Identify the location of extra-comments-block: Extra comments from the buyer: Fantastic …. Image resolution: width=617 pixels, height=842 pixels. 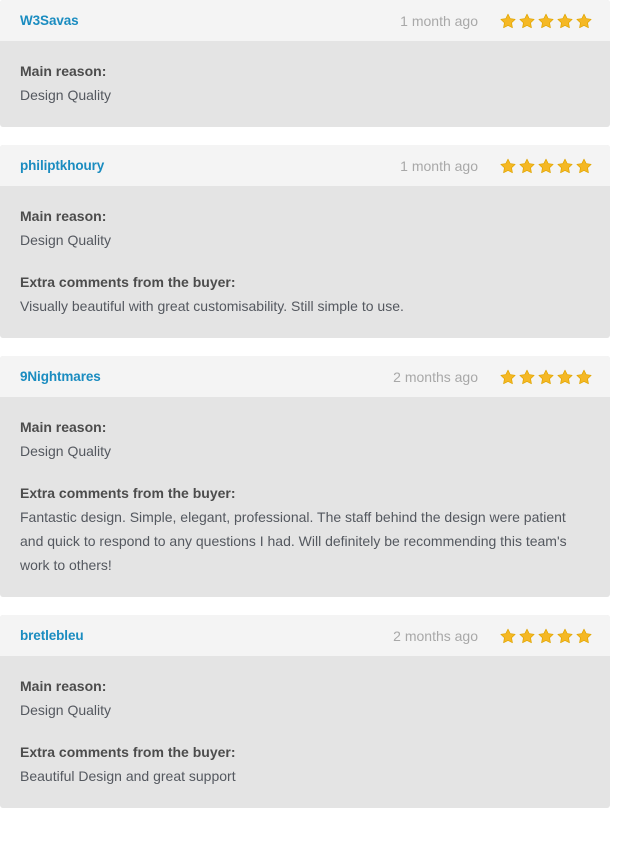
(305, 529).